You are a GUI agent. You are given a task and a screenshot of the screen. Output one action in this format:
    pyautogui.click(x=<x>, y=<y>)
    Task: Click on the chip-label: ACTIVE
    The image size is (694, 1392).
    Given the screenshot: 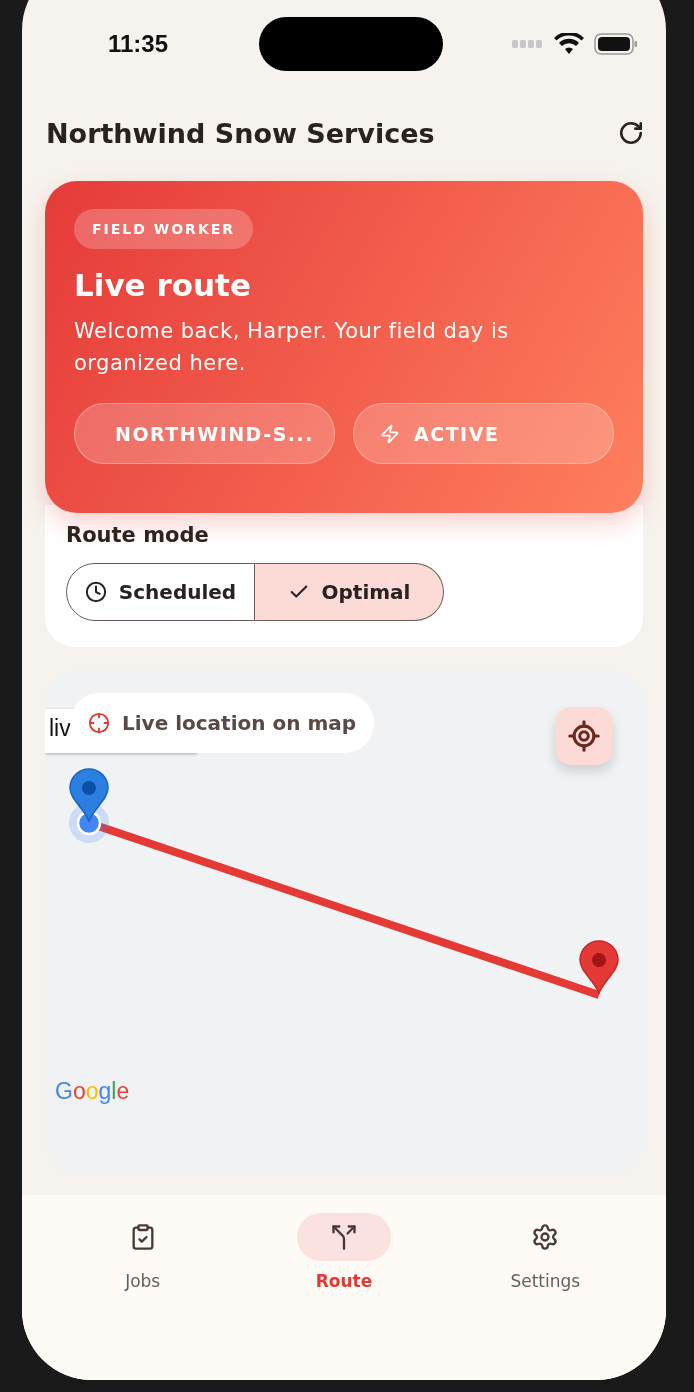 What is the action you would take?
    pyautogui.click(x=457, y=433)
    